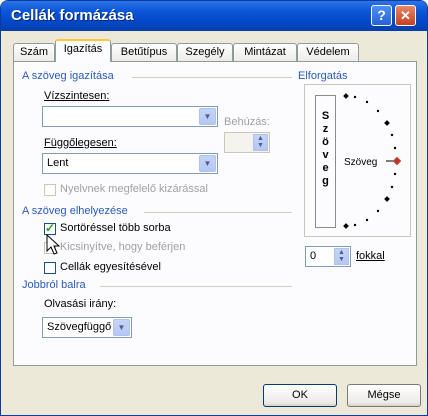  I want to click on justify-distributed-checkbox, so click(50, 190).